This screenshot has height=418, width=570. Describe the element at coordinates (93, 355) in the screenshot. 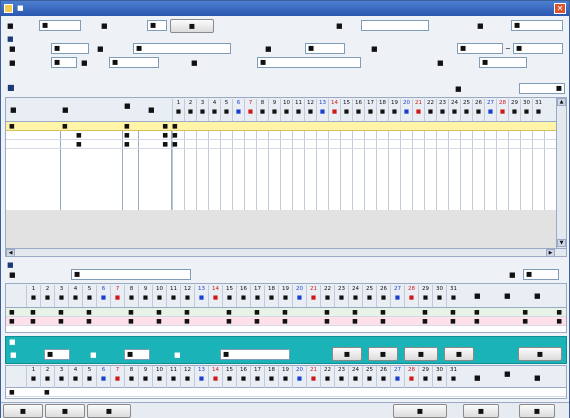

I see `end-time-label: ■` at that location.